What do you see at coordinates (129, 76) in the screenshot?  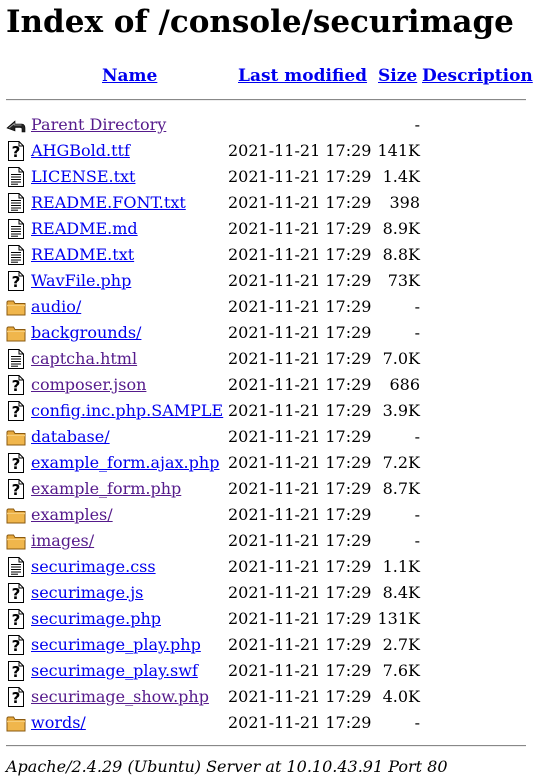 I see `sort-by-name-link: Name` at bounding box center [129, 76].